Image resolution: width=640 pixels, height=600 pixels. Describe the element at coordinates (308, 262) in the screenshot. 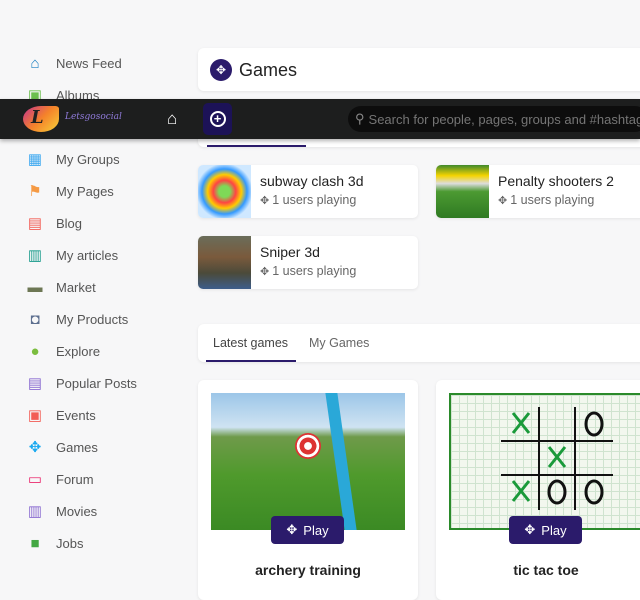

I see `game-card: Sniper 3d ✥ 1 users playing` at that location.